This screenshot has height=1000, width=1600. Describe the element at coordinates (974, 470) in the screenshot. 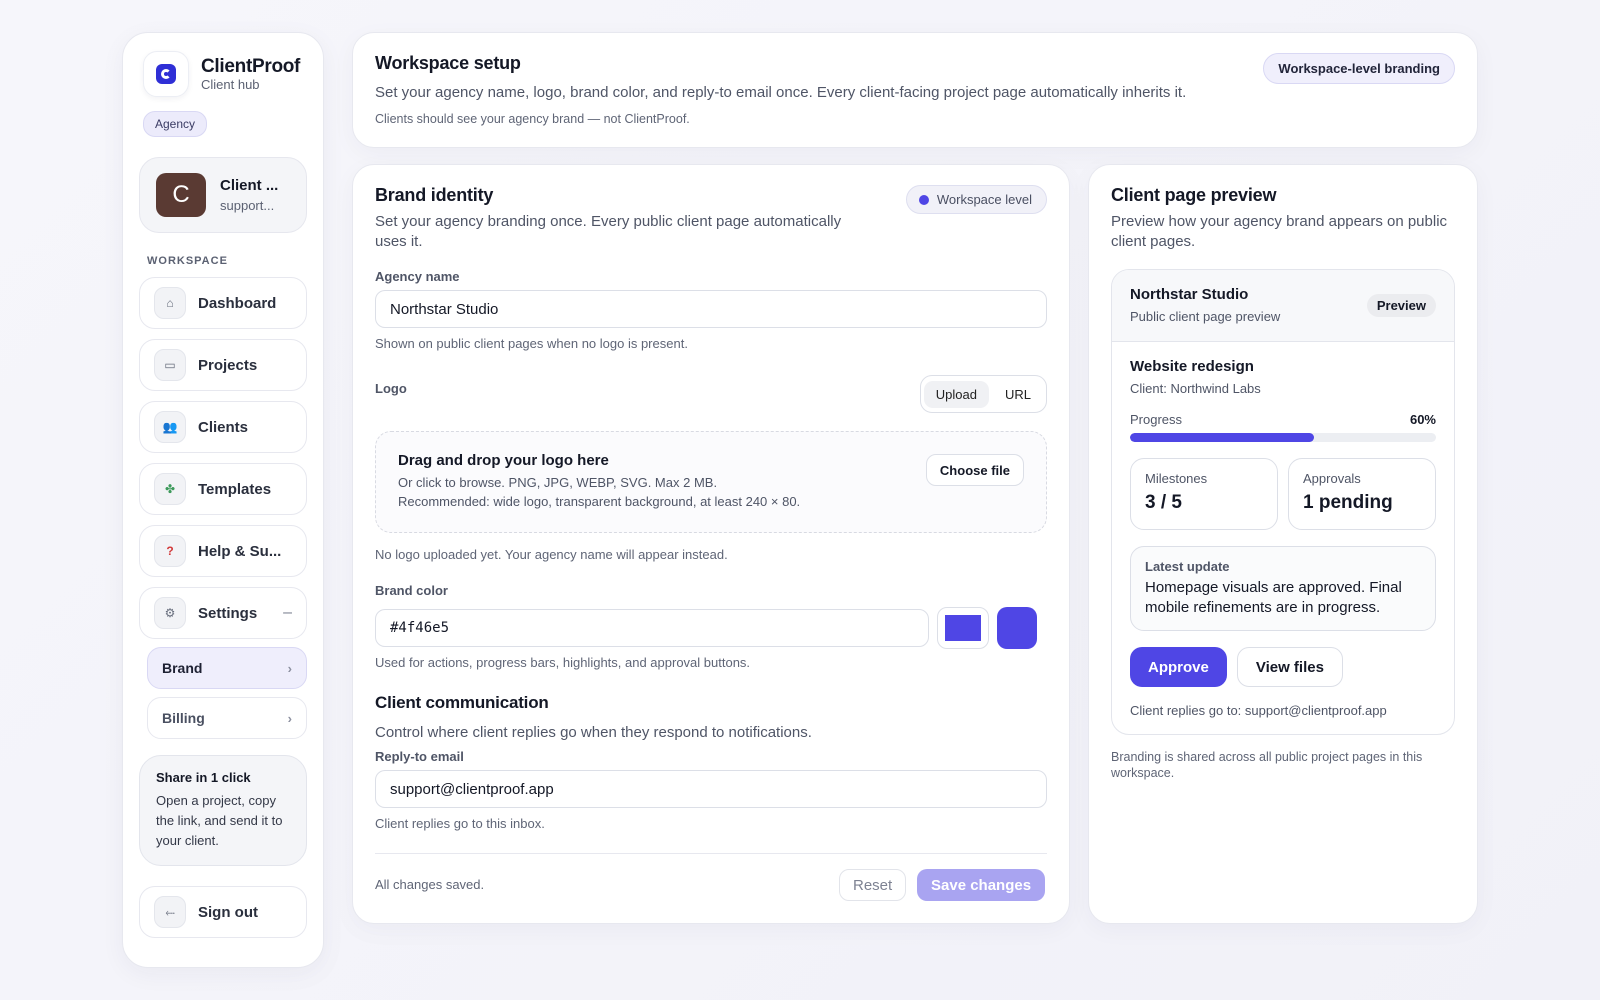

I see `choose-file-button: Choose file` at that location.